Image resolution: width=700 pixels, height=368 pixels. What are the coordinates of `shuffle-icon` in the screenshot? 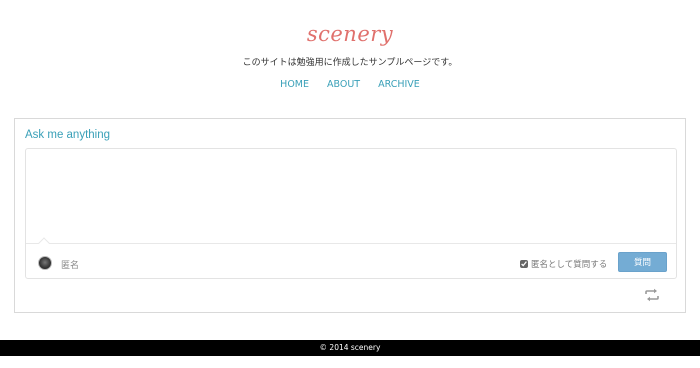 It's located at (652, 294).